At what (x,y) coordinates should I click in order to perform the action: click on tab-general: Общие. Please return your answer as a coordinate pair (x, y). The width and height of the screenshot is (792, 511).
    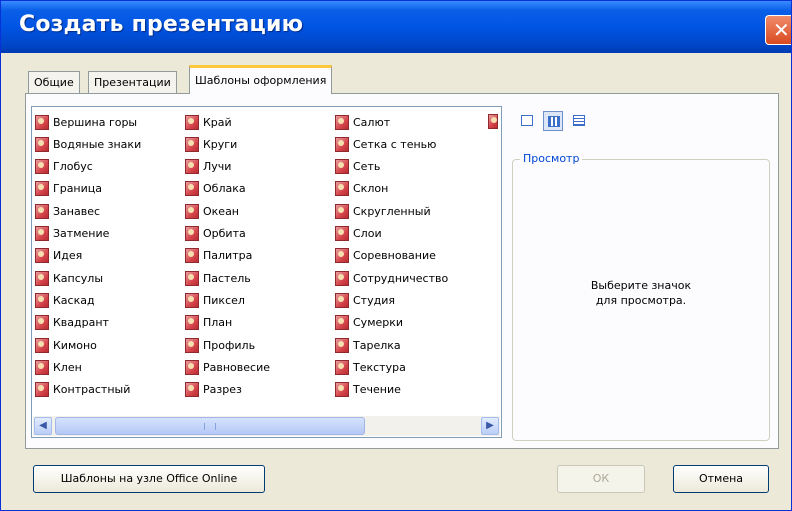
    Looking at the image, I should click on (54, 82).